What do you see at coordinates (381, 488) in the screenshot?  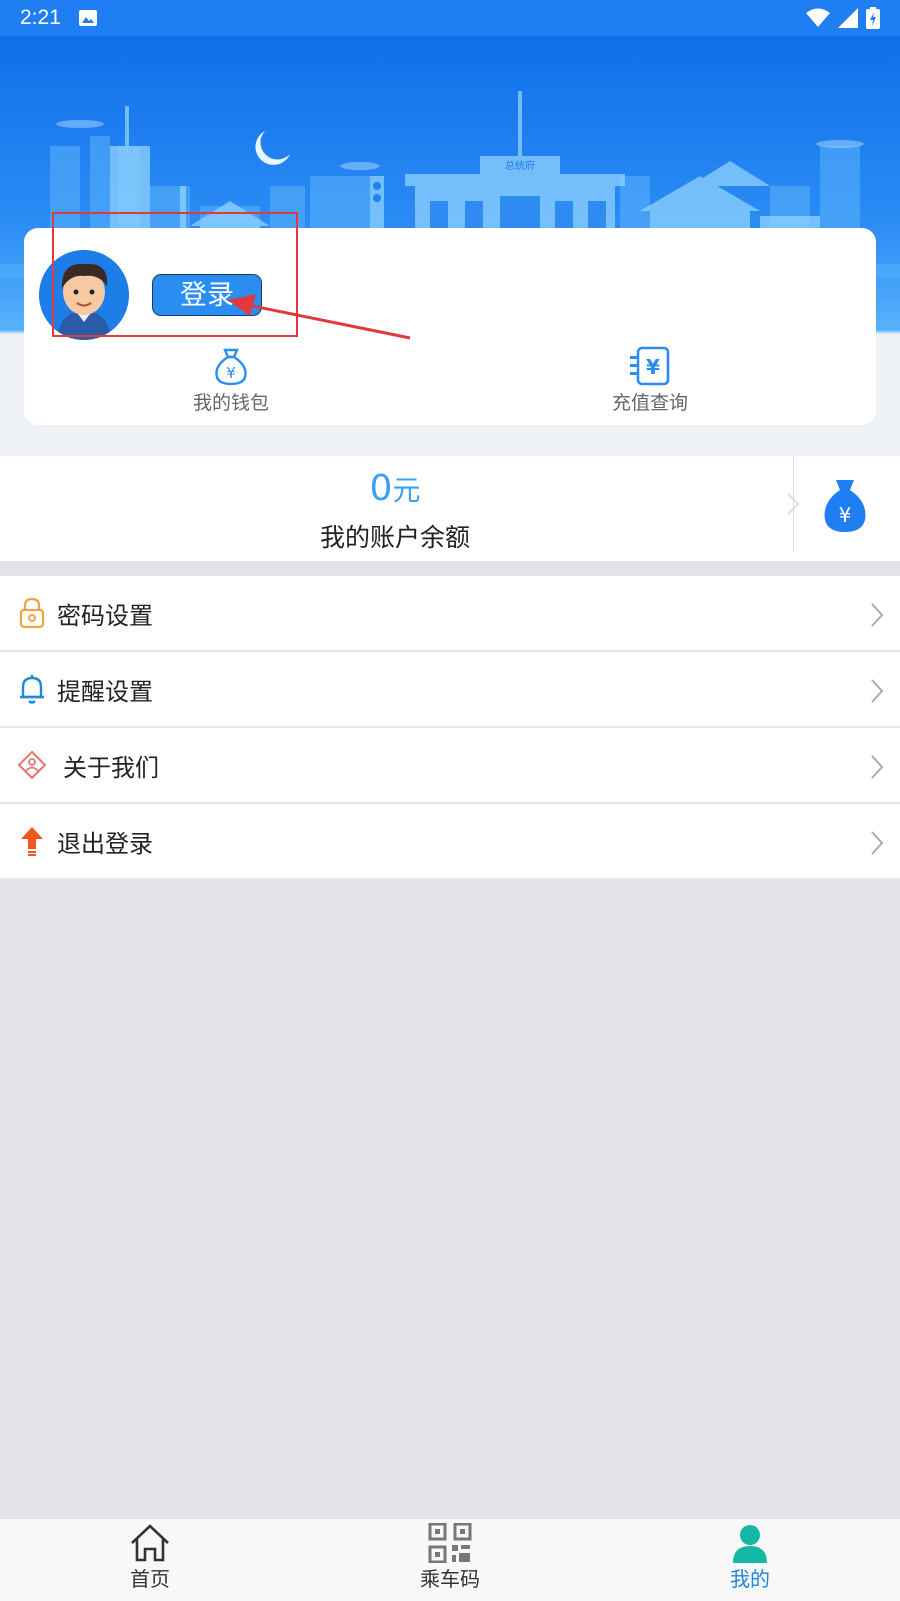 I see `balance-value: 0` at bounding box center [381, 488].